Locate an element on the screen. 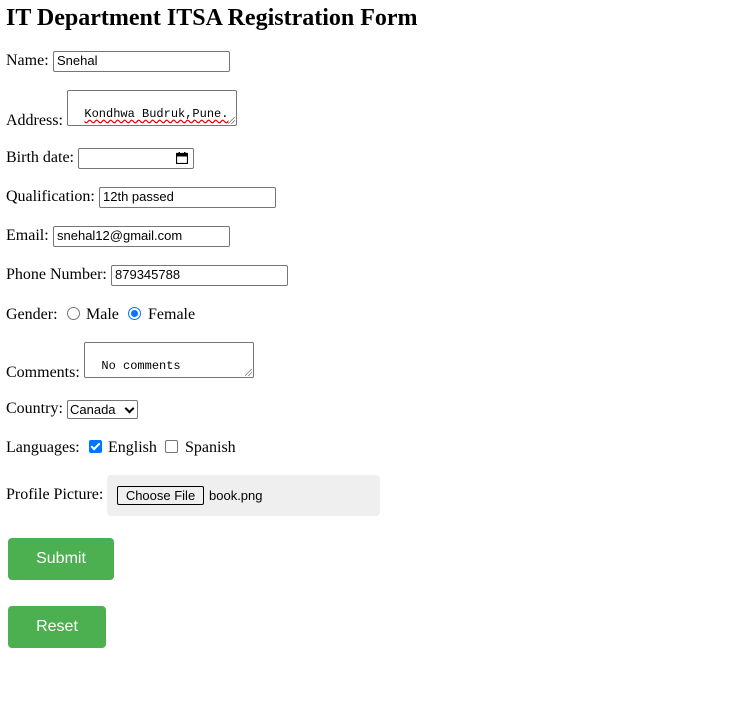  gender-label: Gender: is located at coordinates (32, 314).